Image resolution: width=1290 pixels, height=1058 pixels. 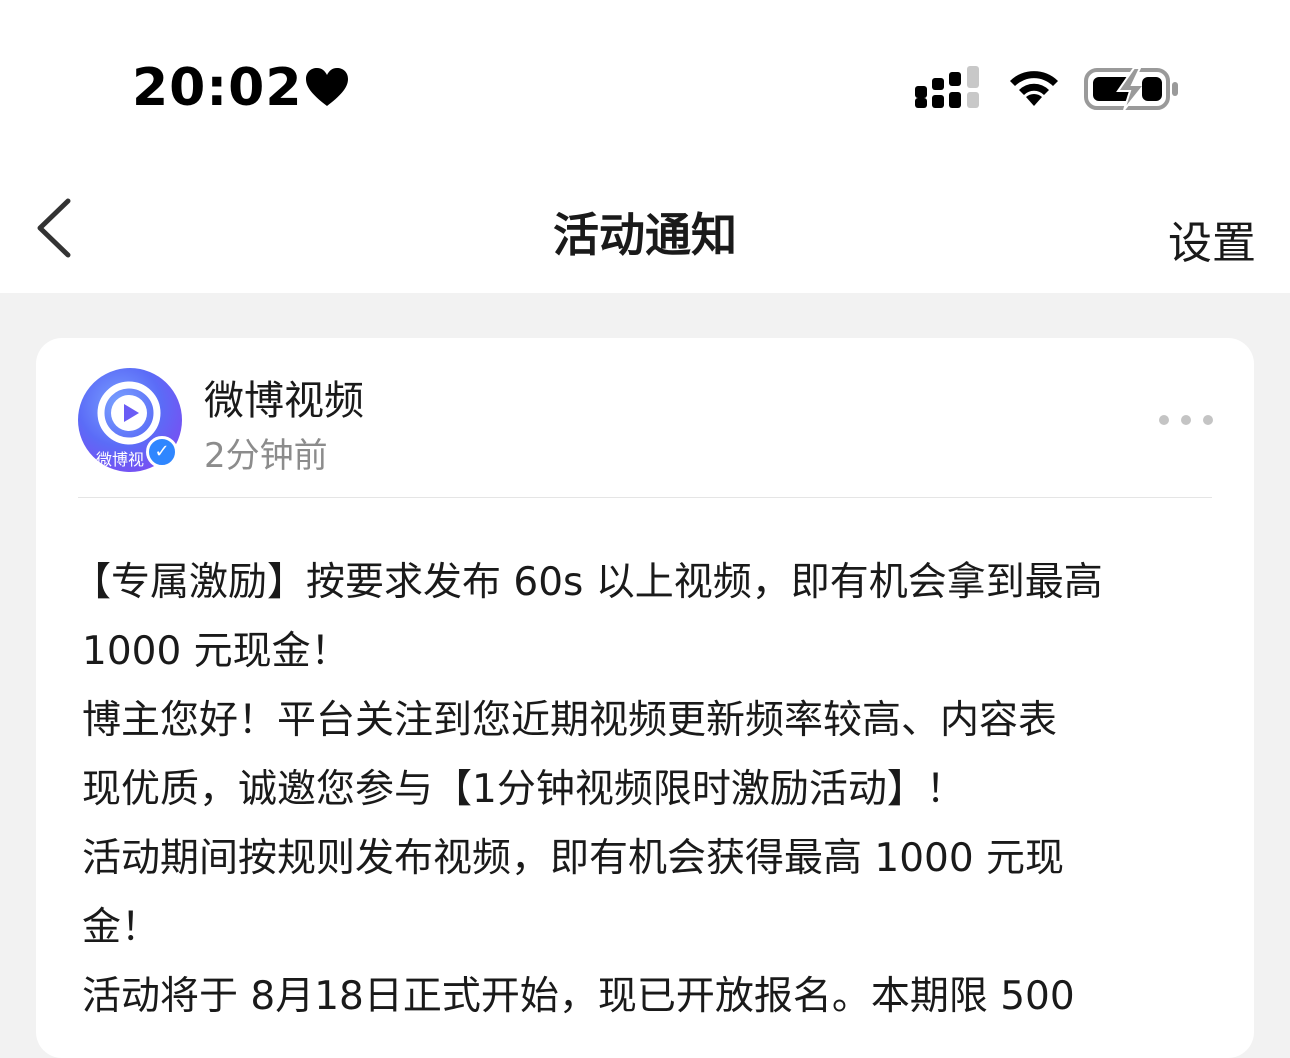 What do you see at coordinates (266, 456) in the screenshot?
I see `post-timestamp: 2分钟前` at bounding box center [266, 456].